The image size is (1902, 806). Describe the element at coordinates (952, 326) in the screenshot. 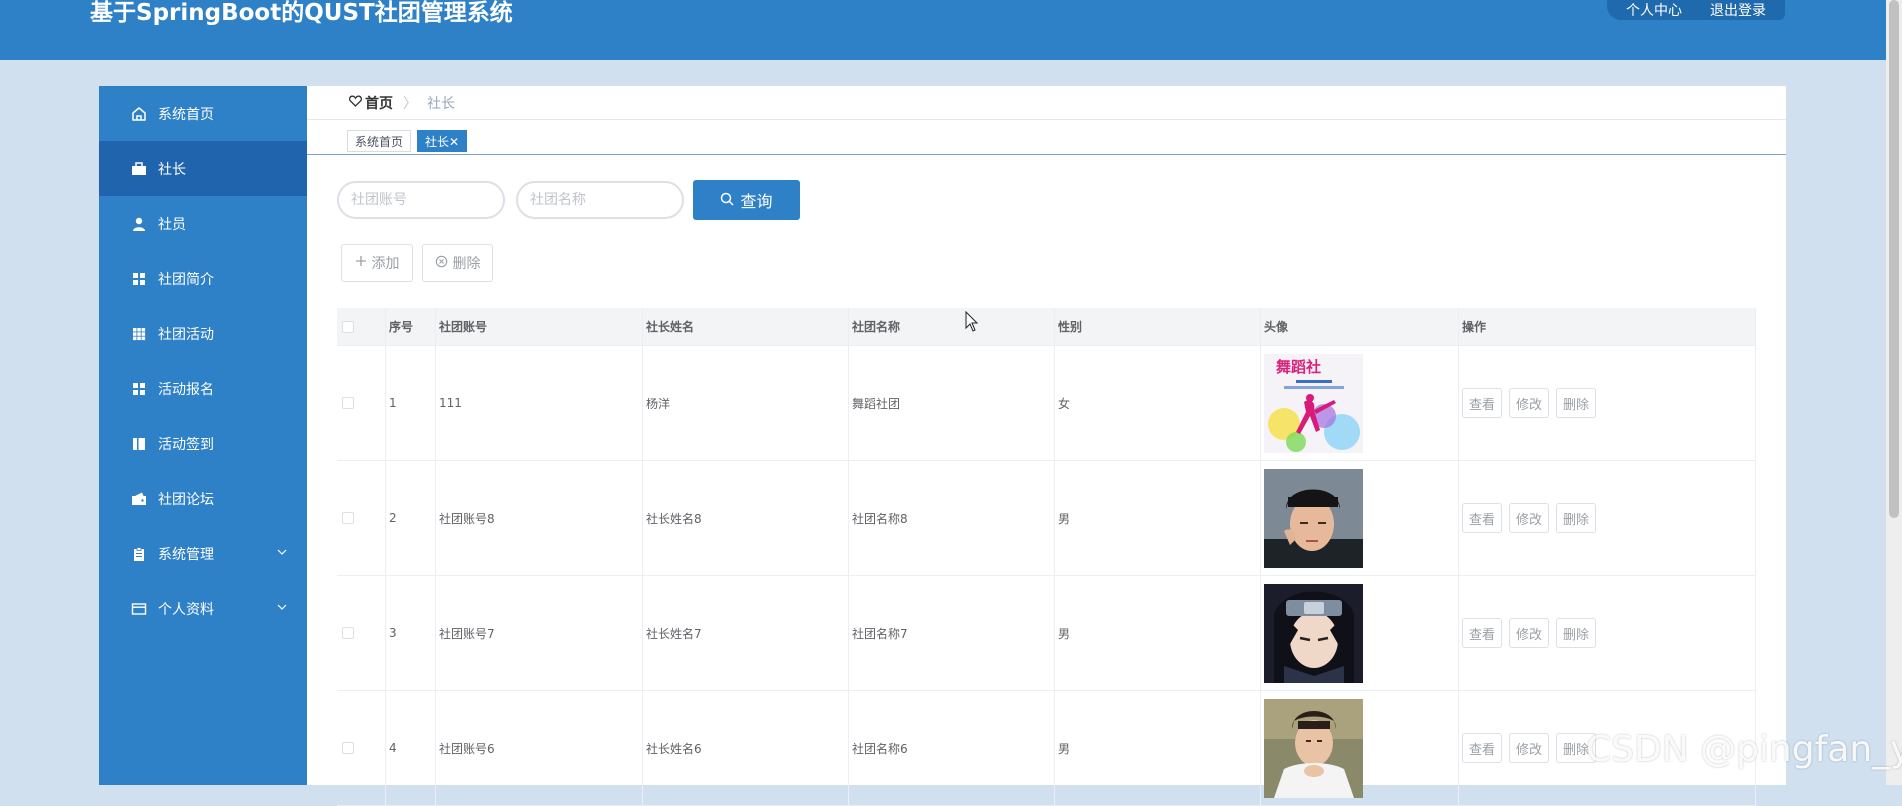

I see `column-header: 社团名称` at that location.